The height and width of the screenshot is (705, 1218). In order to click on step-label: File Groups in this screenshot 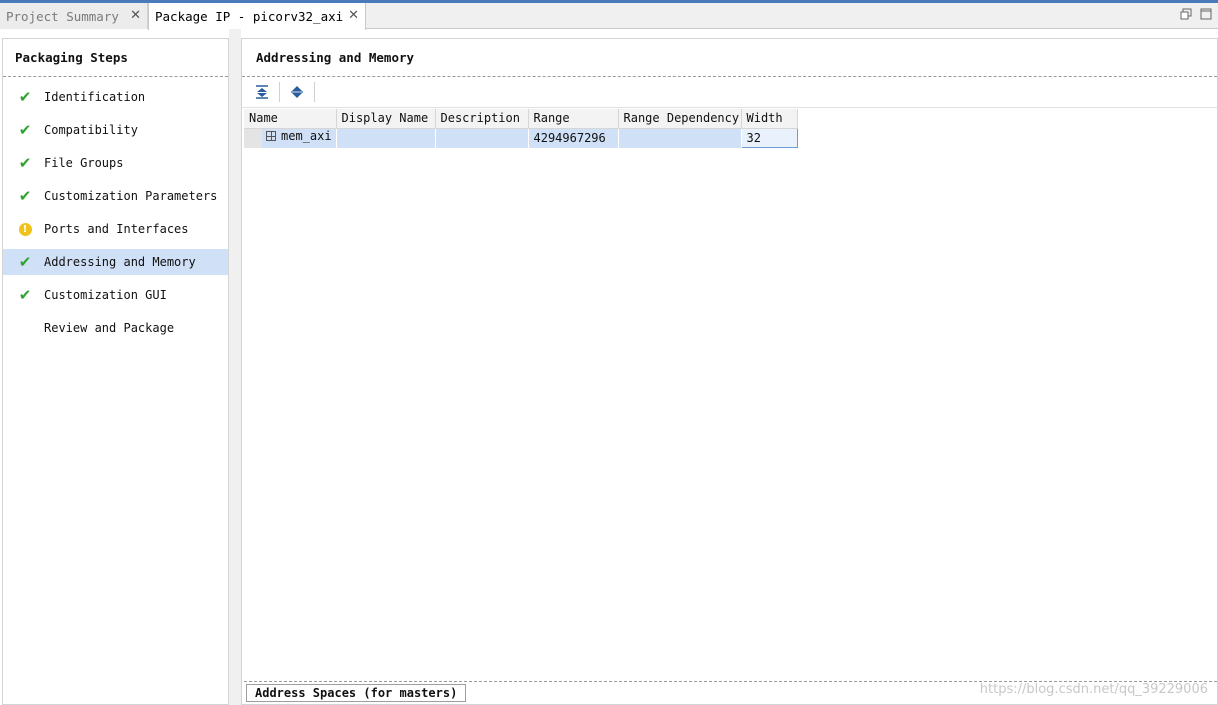, I will do `click(84, 163)`.